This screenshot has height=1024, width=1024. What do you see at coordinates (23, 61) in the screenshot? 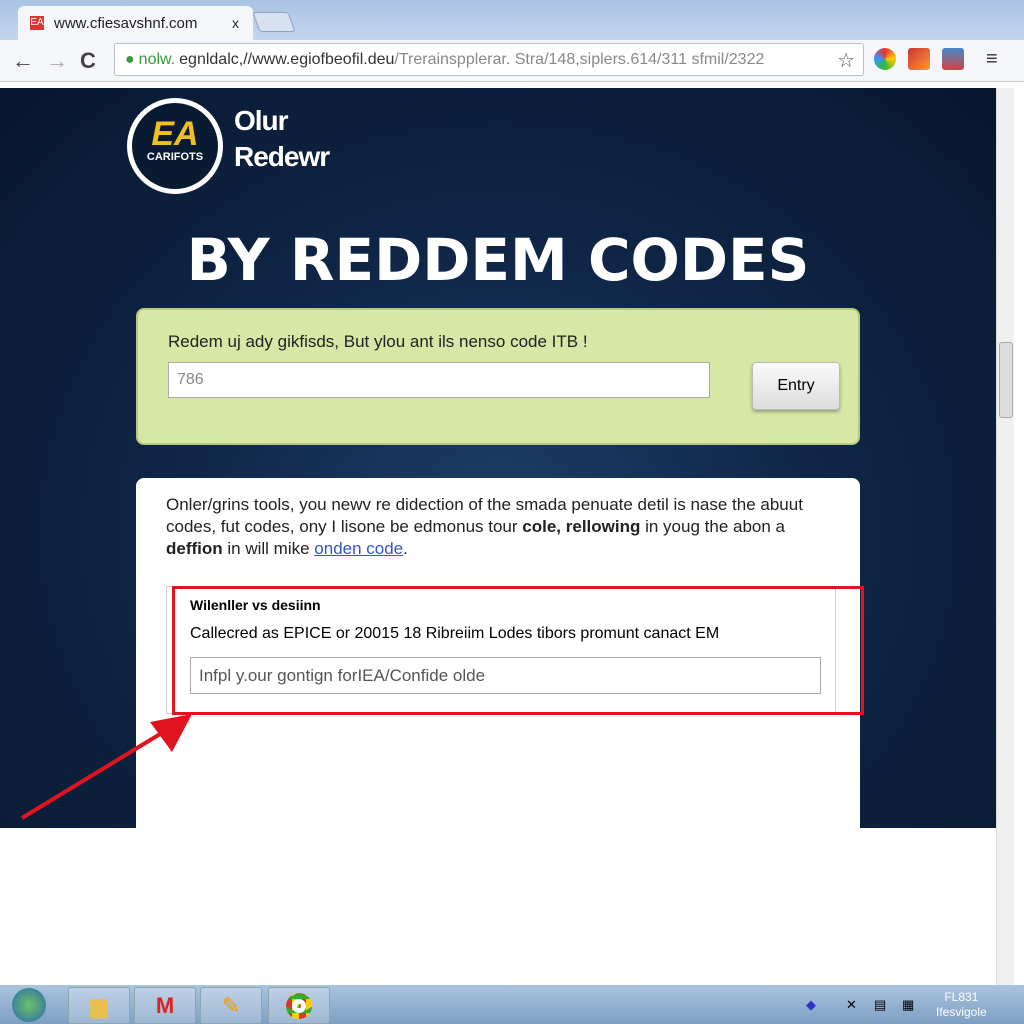
I see `back-icon: ←` at bounding box center [23, 61].